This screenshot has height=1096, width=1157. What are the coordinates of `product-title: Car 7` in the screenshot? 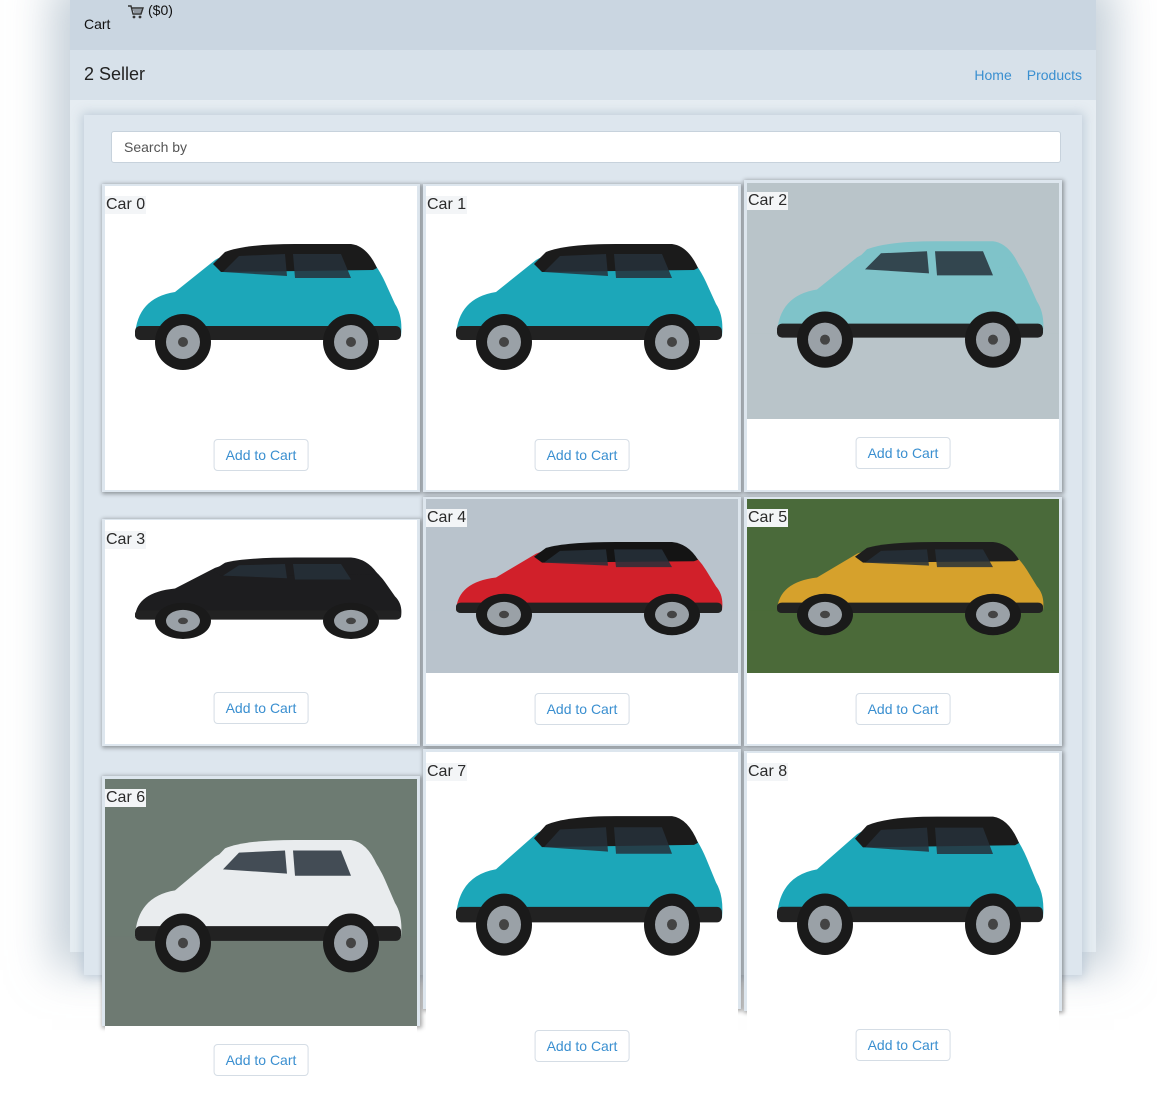 It's located at (447, 772).